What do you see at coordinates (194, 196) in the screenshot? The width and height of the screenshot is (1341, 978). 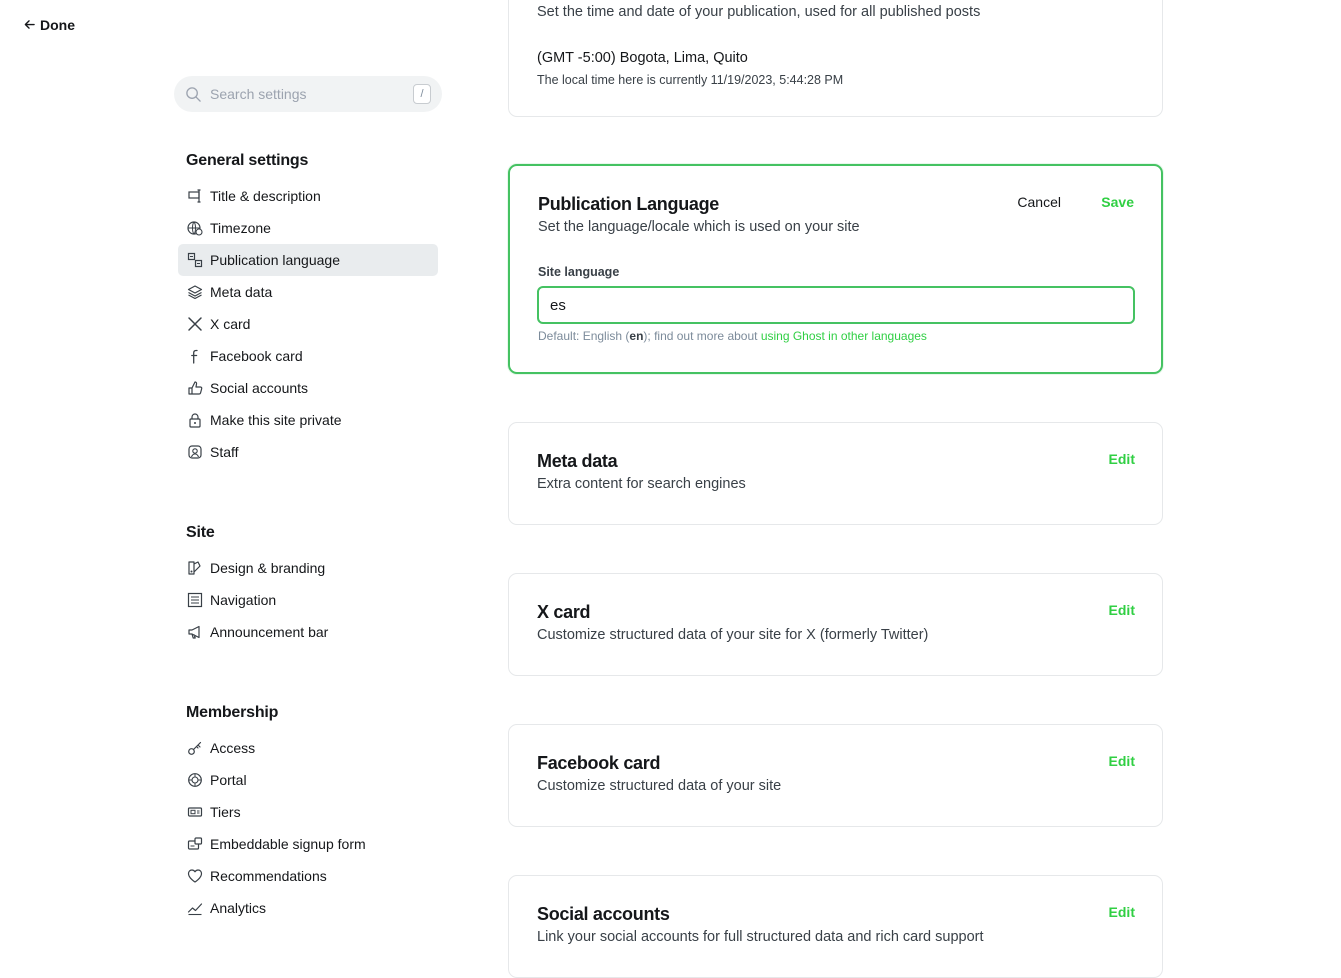 I see `title-icon` at bounding box center [194, 196].